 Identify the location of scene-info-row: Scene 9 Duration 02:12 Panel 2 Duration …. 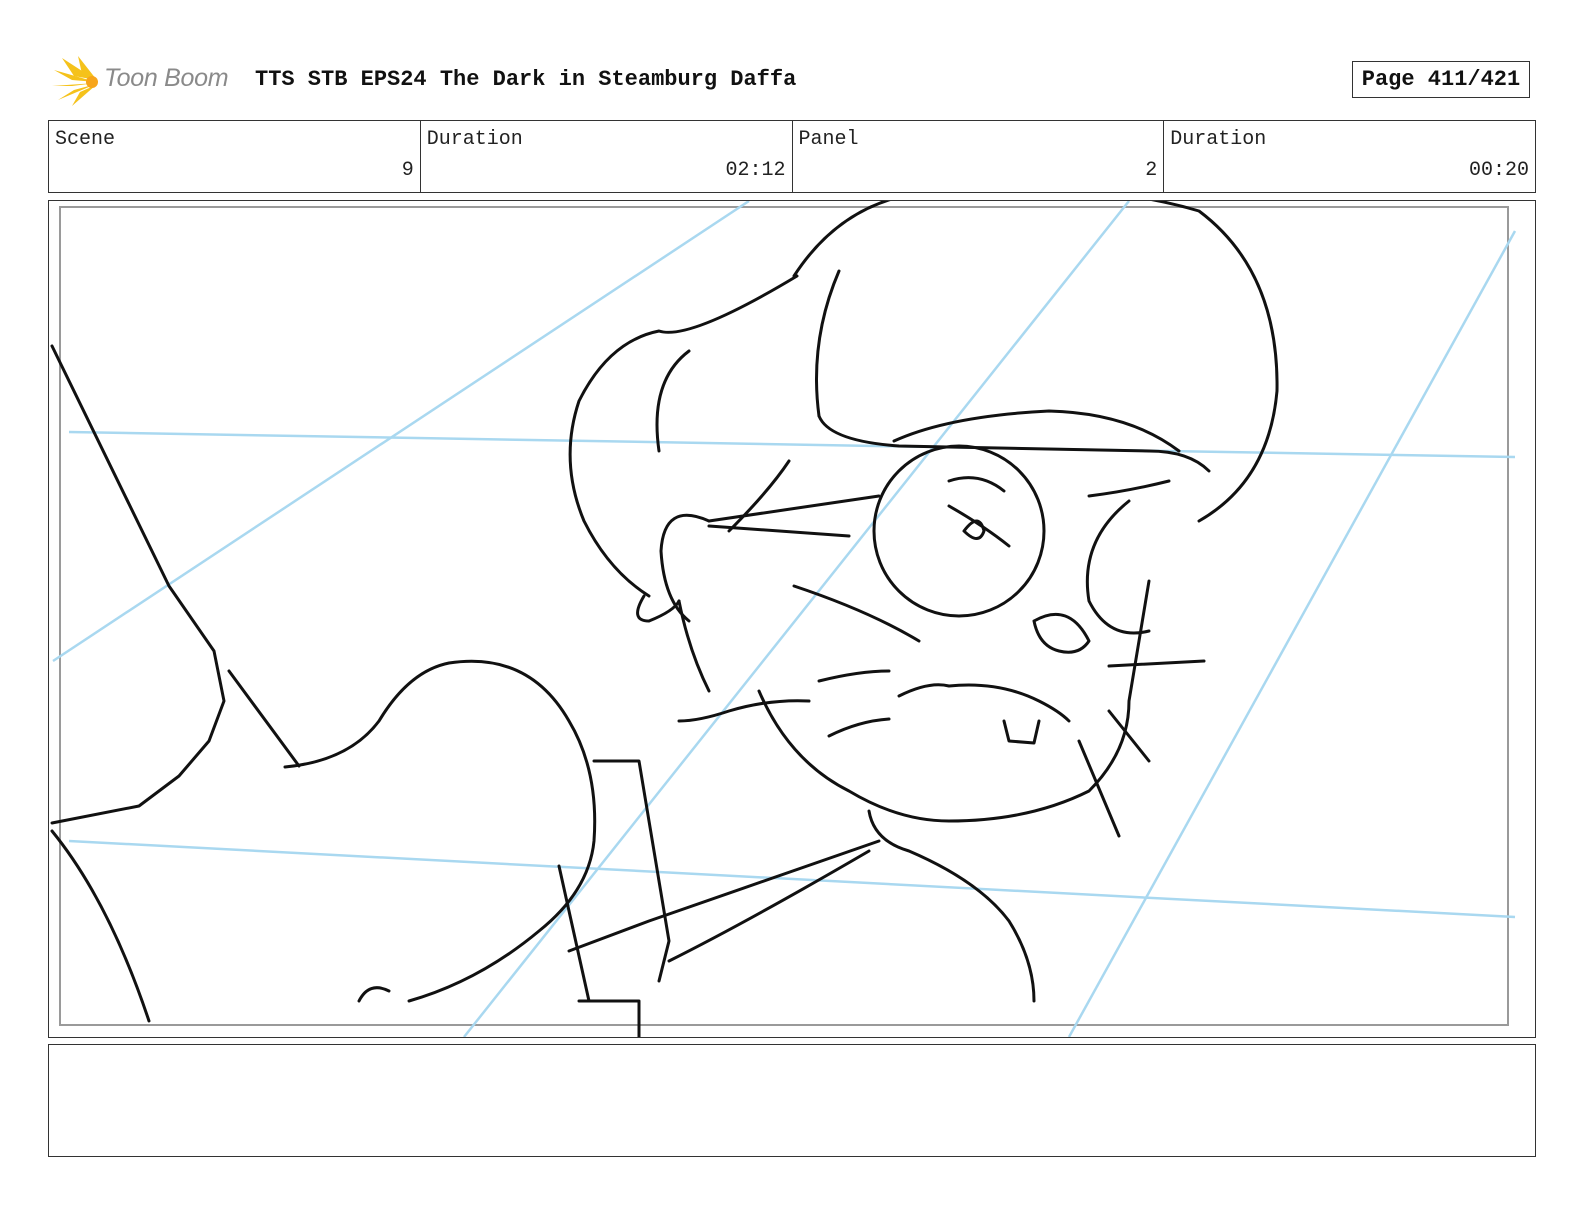
(792, 156).